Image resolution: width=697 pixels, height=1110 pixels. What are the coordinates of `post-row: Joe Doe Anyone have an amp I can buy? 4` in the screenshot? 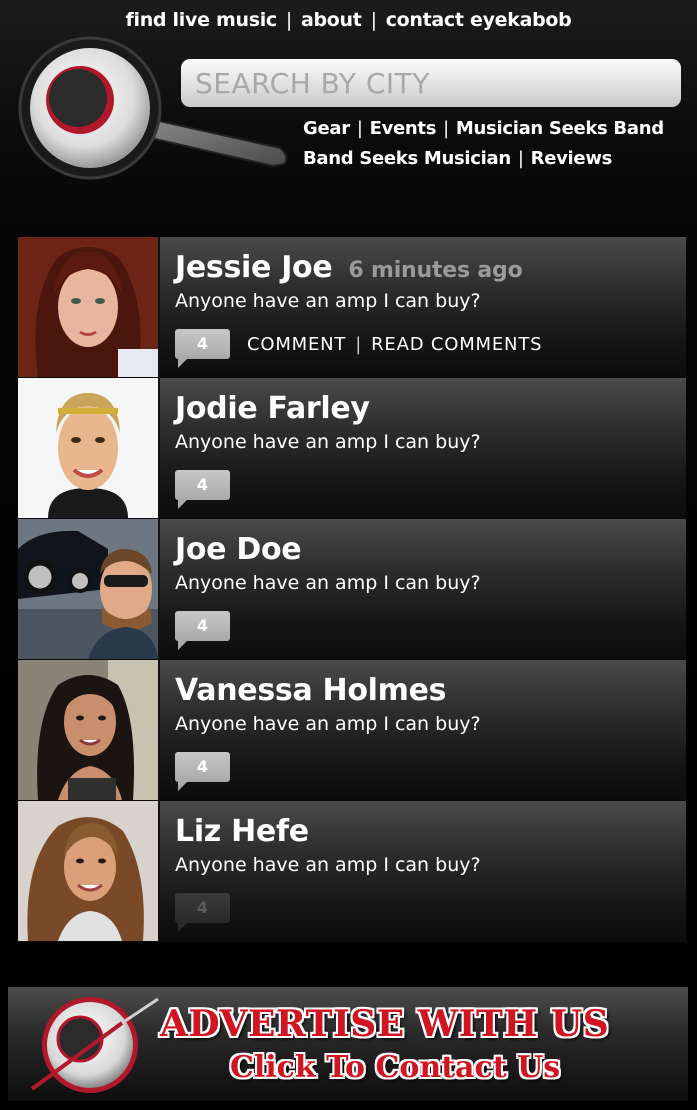 It's located at (352, 589).